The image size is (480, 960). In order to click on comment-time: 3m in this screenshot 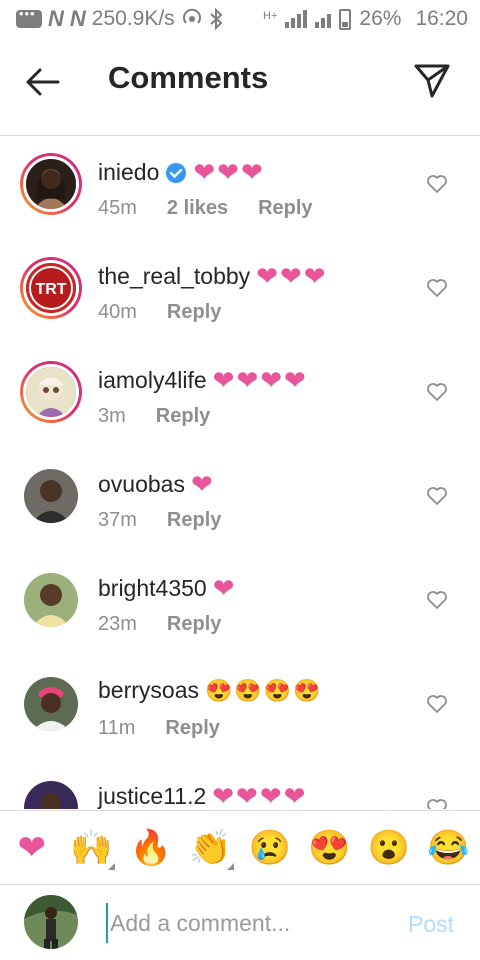, I will do `click(112, 416)`.